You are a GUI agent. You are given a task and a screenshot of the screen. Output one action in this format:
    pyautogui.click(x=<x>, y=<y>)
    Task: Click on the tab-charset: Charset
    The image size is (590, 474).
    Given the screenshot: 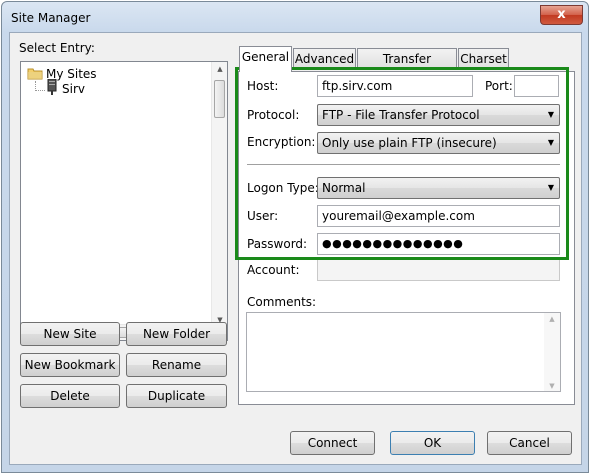 What is the action you would take?
    pyautogui.click(x=483, y=59)
    